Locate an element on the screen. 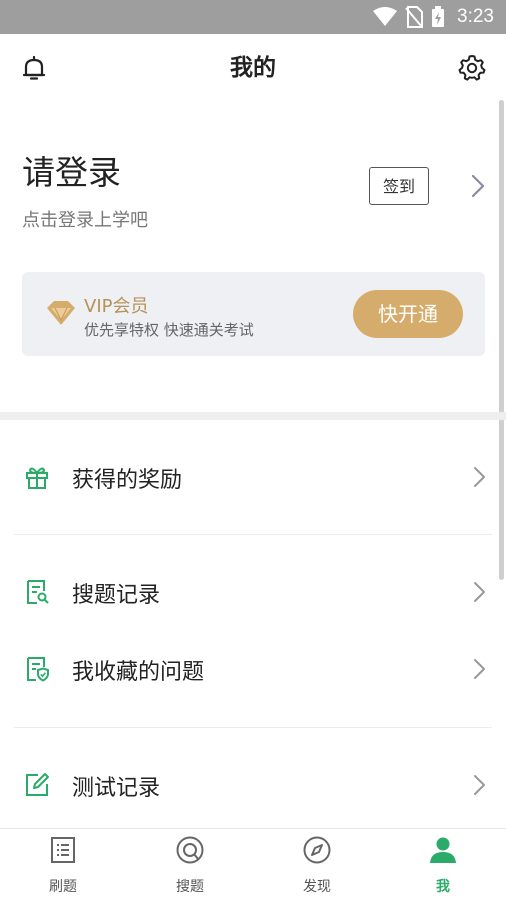  menu-item-rewards: 获得的奖励 is located at coordinates (253, 478).